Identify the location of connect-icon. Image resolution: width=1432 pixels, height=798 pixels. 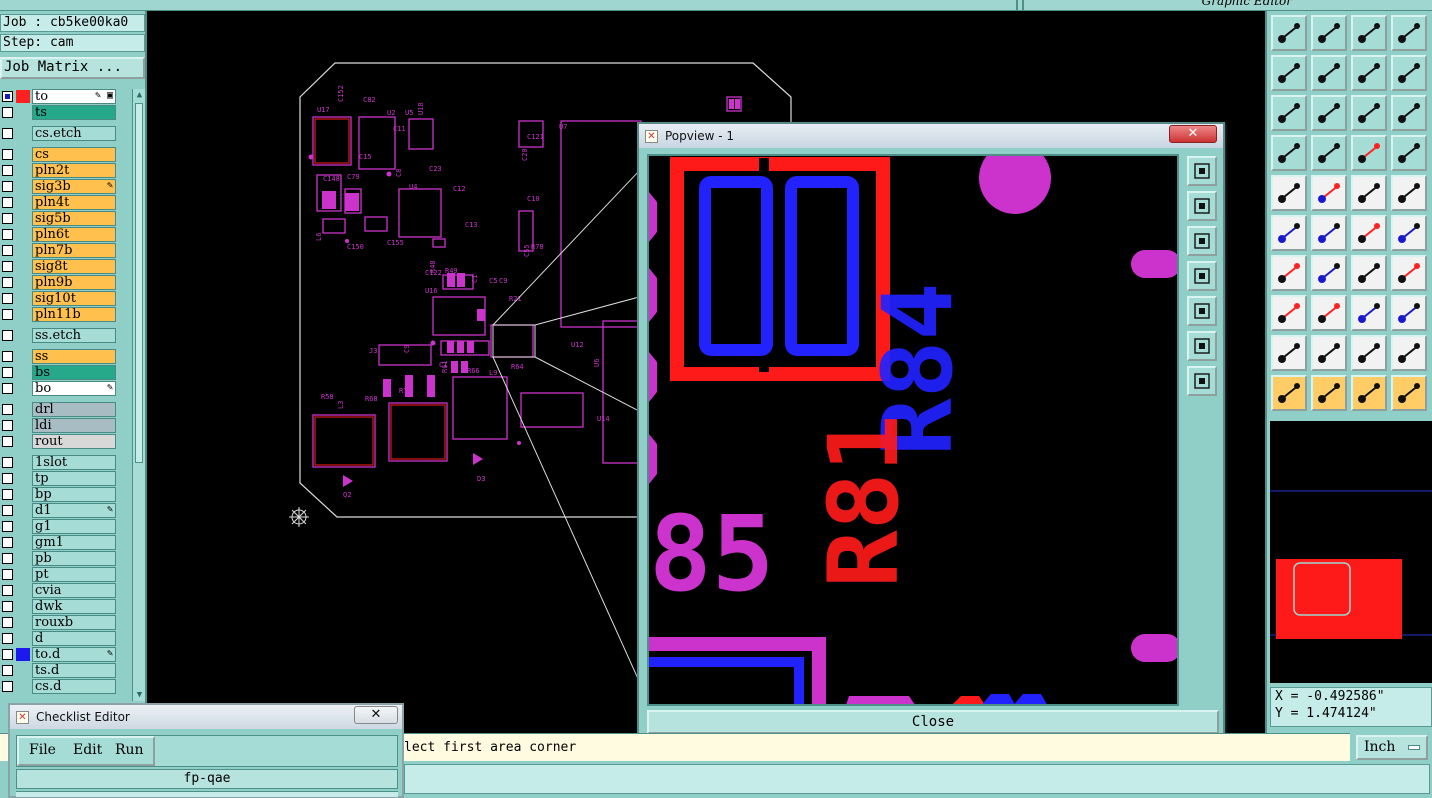
(1289, 233).